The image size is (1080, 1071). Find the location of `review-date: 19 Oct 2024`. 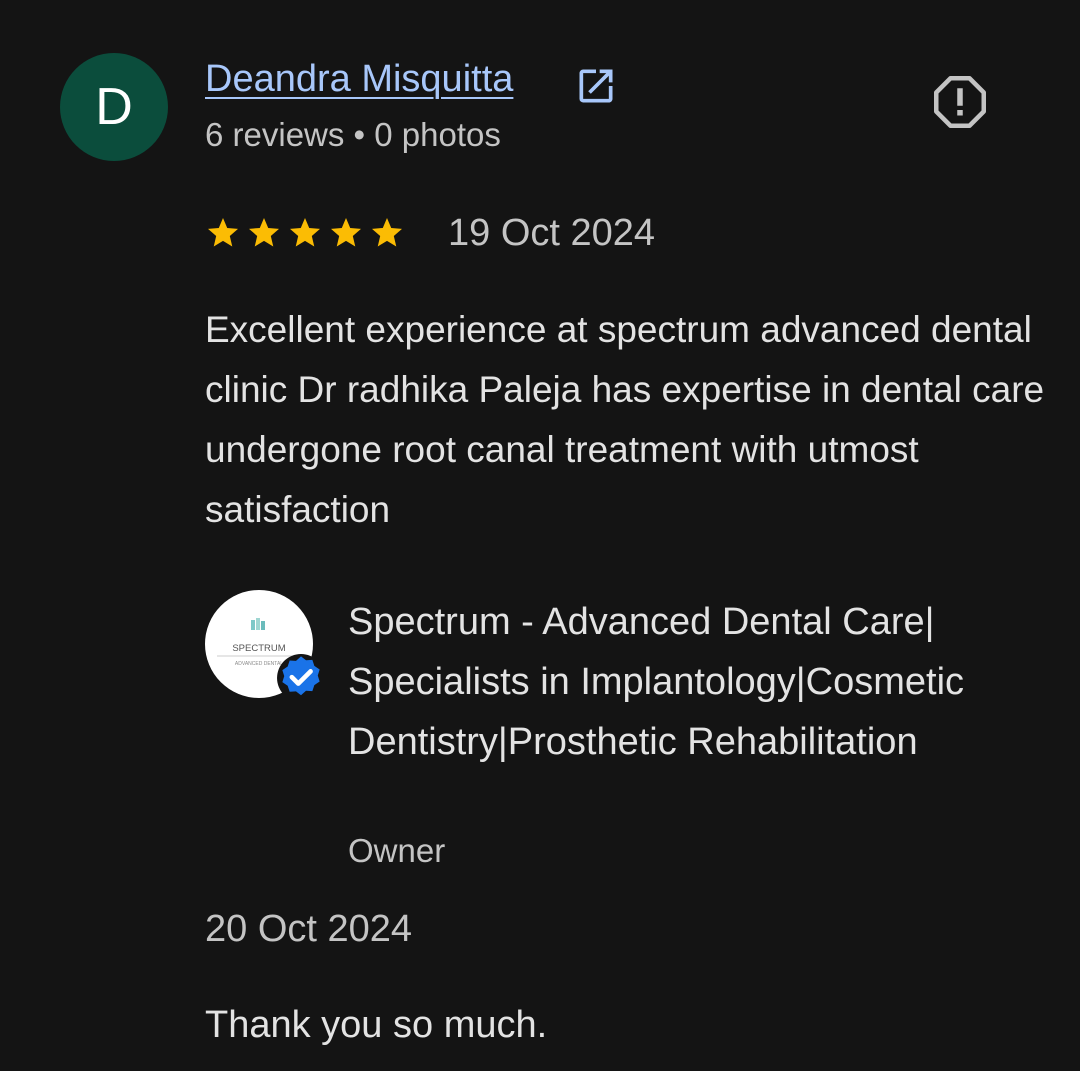

review-date: 19 Oct 2024 is located at coordinates (552, 233).